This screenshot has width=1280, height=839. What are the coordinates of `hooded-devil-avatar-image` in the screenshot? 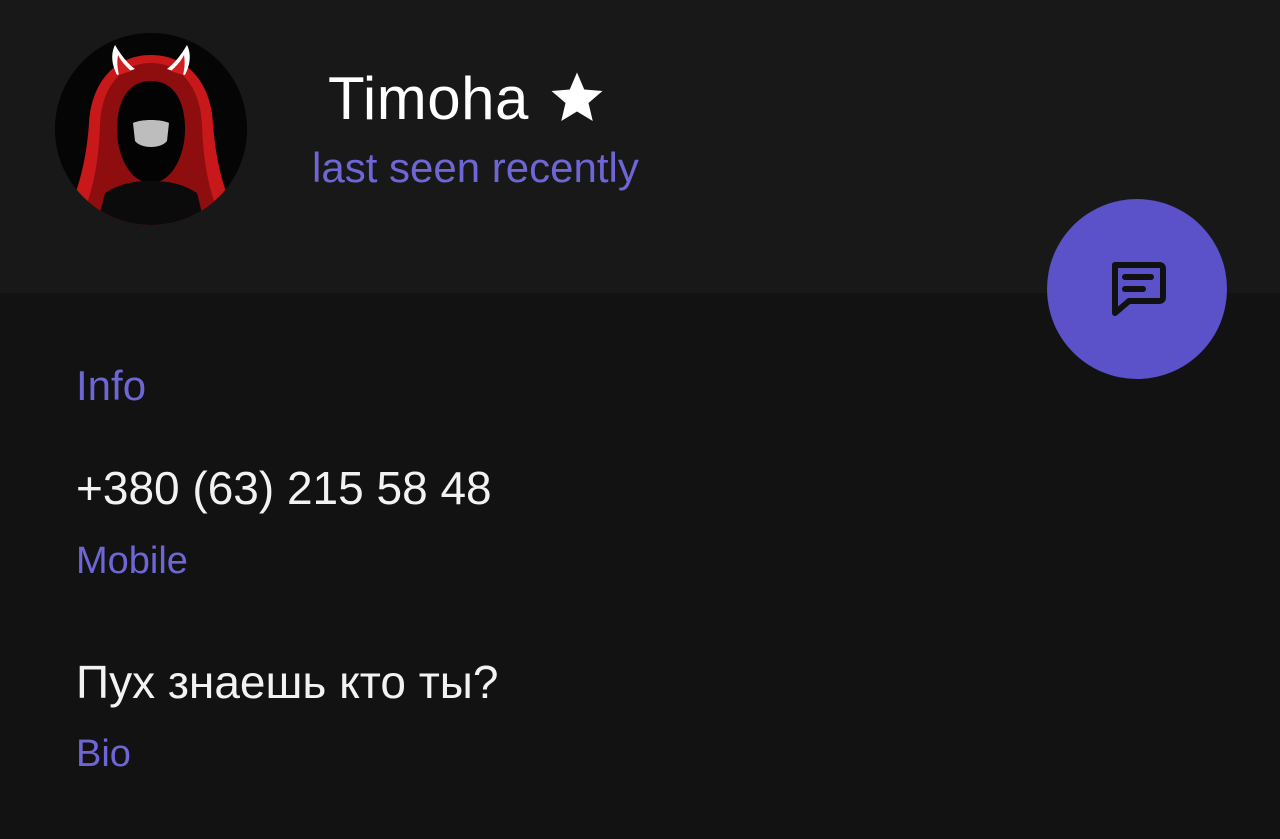 It's located at (151, 129).